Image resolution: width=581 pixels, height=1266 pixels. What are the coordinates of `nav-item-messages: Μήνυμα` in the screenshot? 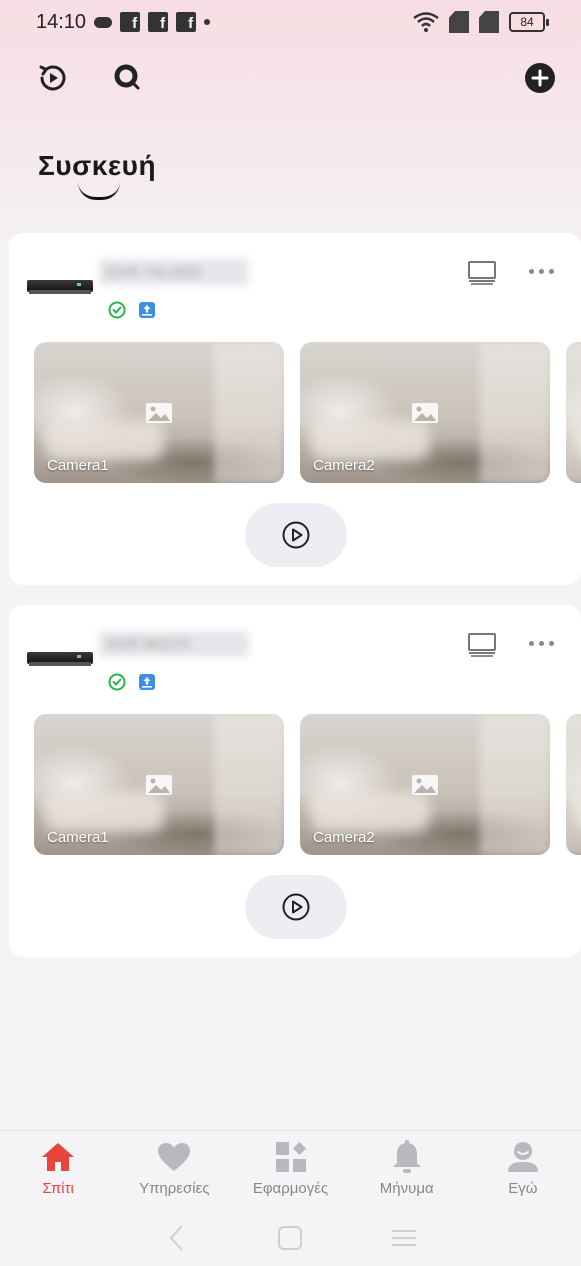 It's located at (407, 1170).